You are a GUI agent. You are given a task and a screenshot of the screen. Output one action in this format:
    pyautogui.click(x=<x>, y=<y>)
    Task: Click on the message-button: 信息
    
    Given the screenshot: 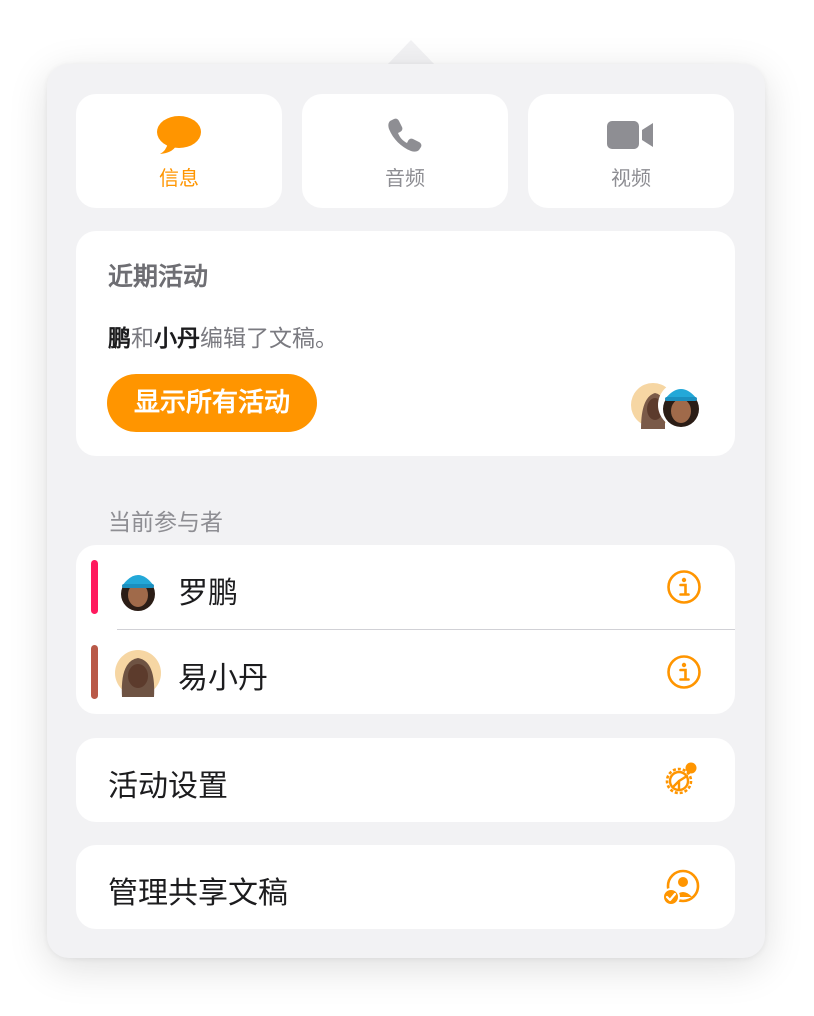 What is the action you would take?
    pyautogui.click(x=179, y=151)
    